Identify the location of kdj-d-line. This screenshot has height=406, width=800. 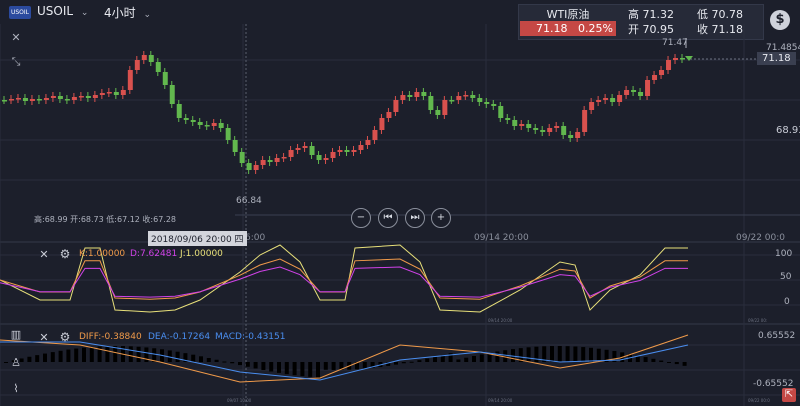
(344, 282).